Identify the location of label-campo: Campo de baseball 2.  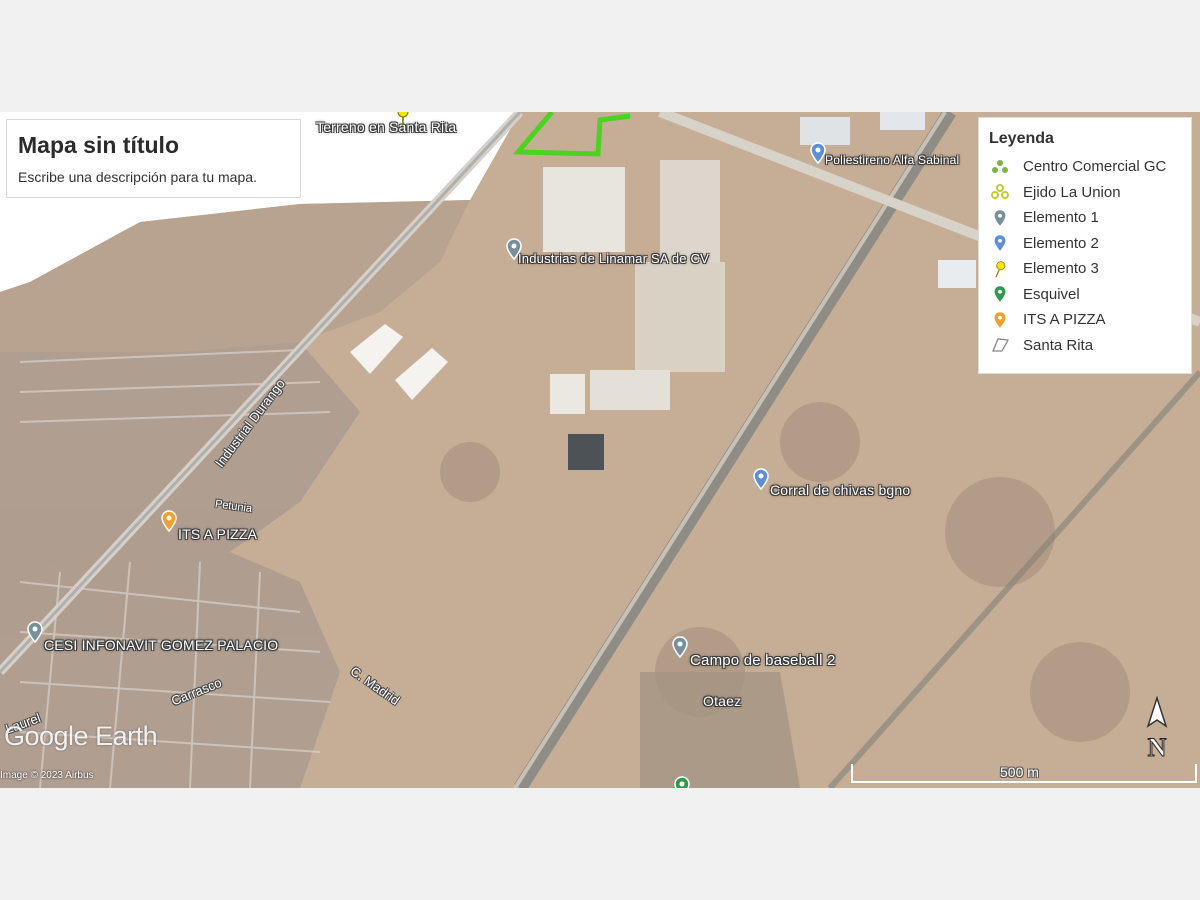
(763, 660).